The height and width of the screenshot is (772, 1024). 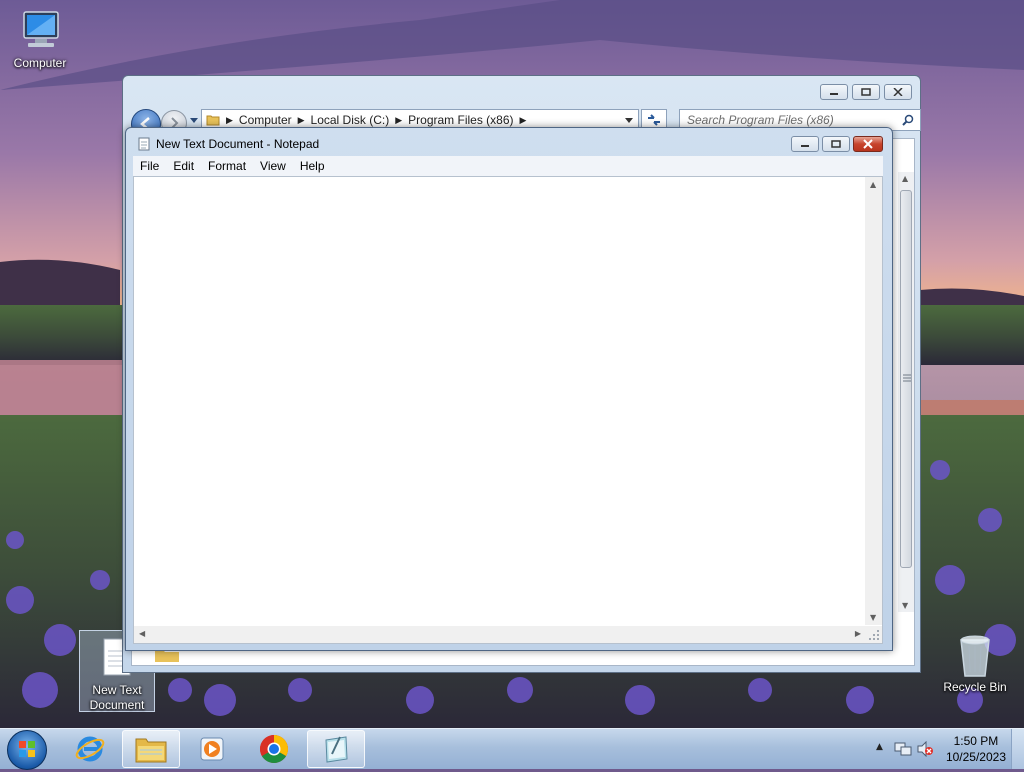 I want to click on taskbar-internet-explorer, so click(x=90, y=749).